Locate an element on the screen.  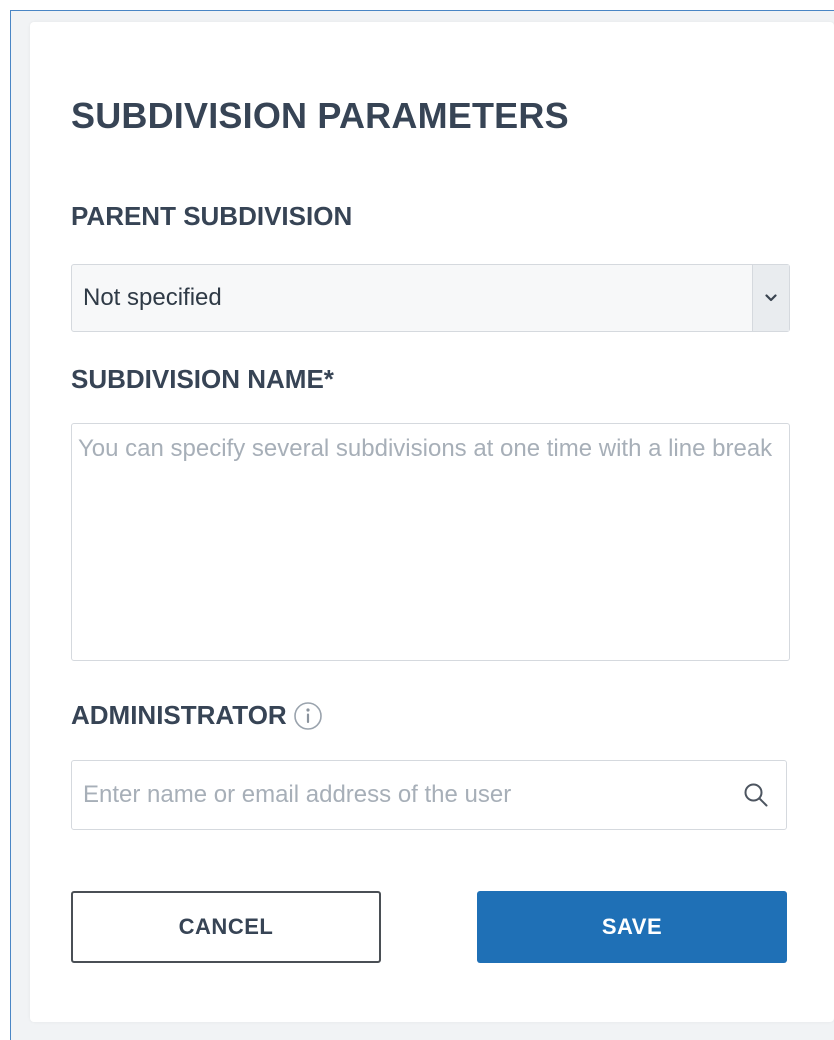
administrator-search-box is located at coordinates (429, 795).